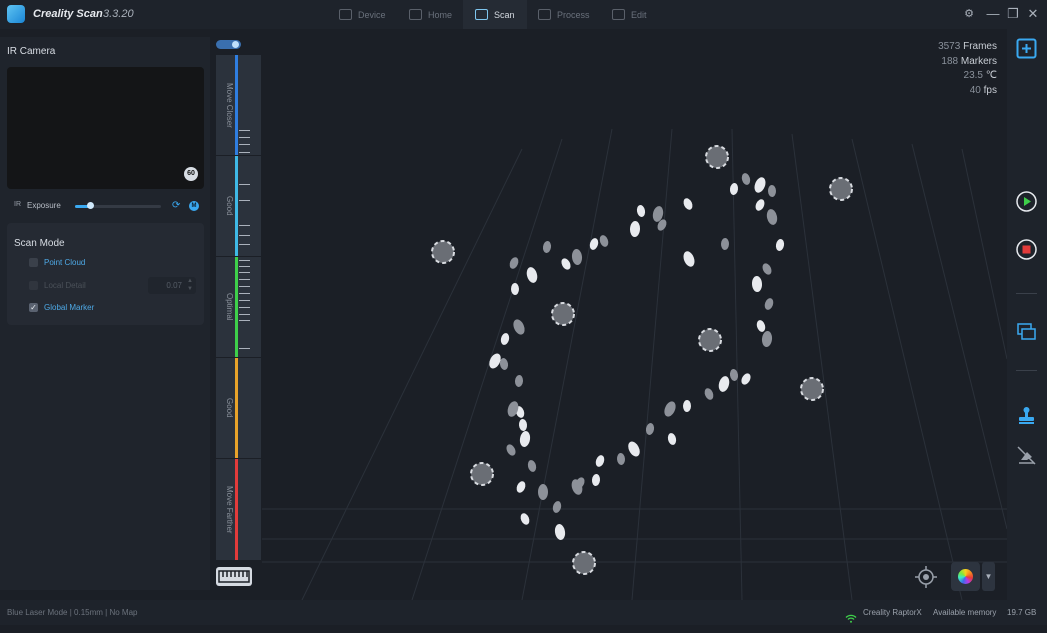 Image resolution: width=1047 pixels, height=633 pixels. I want to click on ir-camera-badge: 60, so click(191, 174).